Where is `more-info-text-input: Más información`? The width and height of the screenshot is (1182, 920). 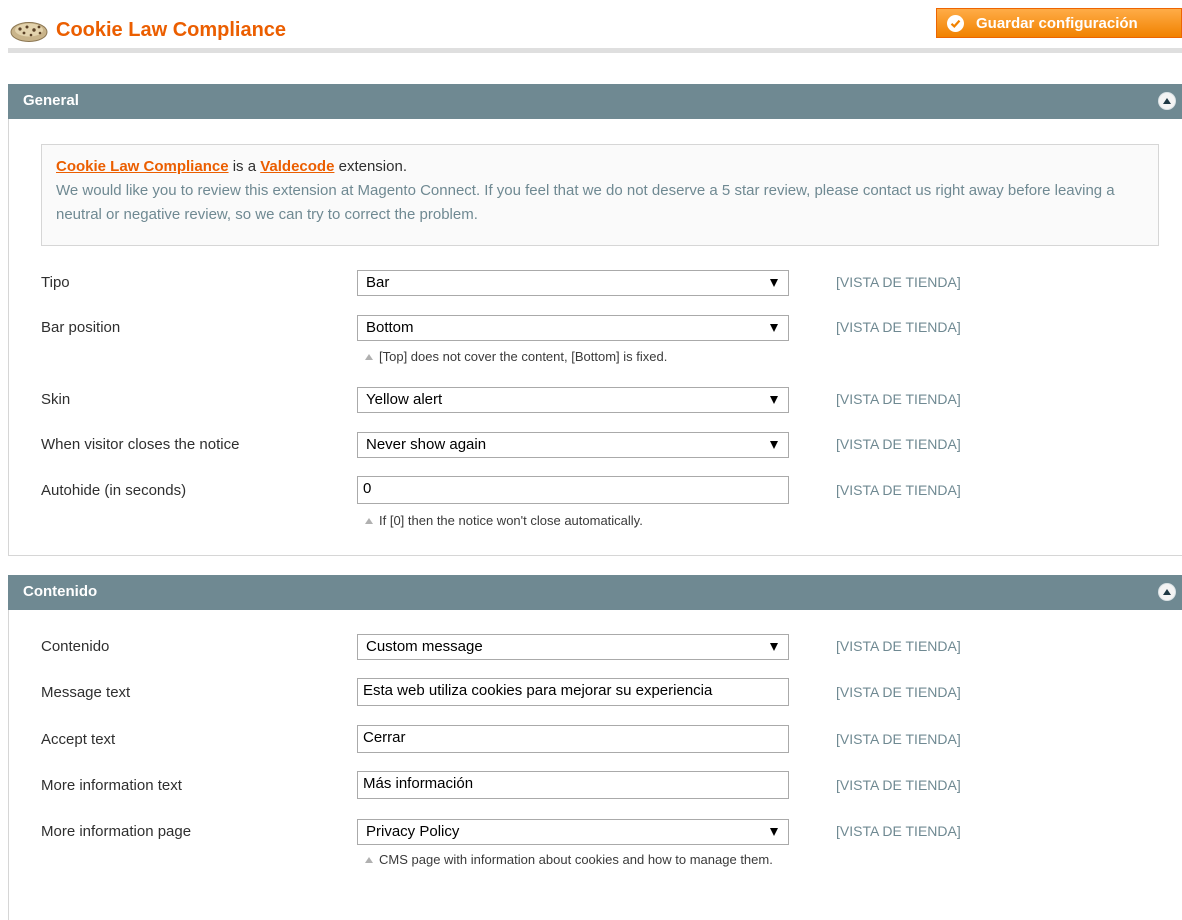 more-info-text-input: Más información is located at coordinates (573, 785).